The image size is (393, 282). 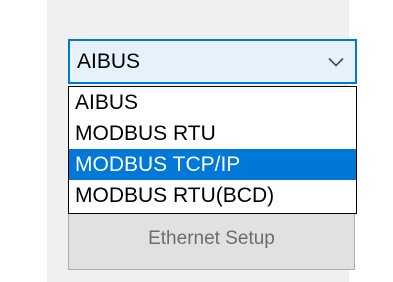 I want to click on protocol-select-value: AIBUS, so click(x=109, y=61).